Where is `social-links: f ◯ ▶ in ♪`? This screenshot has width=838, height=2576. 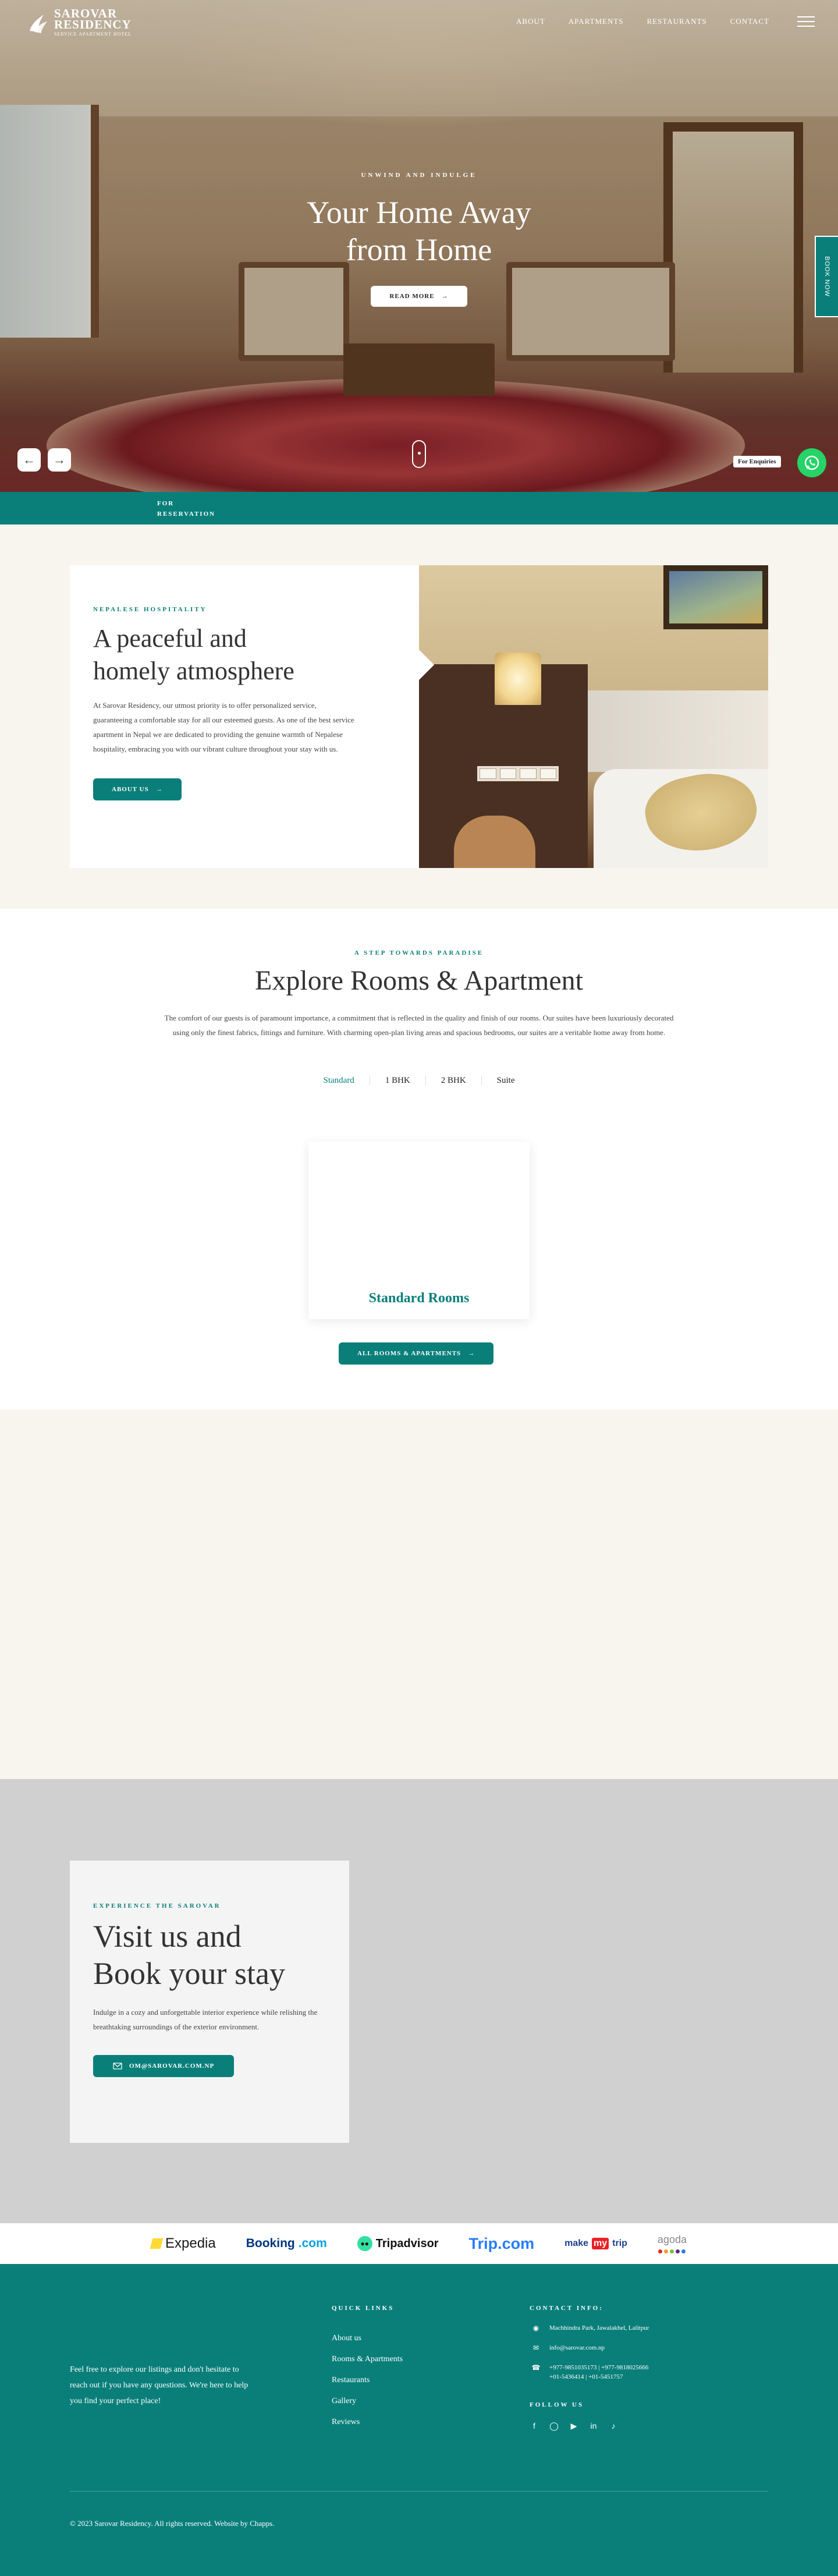 social-links: f ◯ ▶ in ♪ is located at coordinates (646, 2426).